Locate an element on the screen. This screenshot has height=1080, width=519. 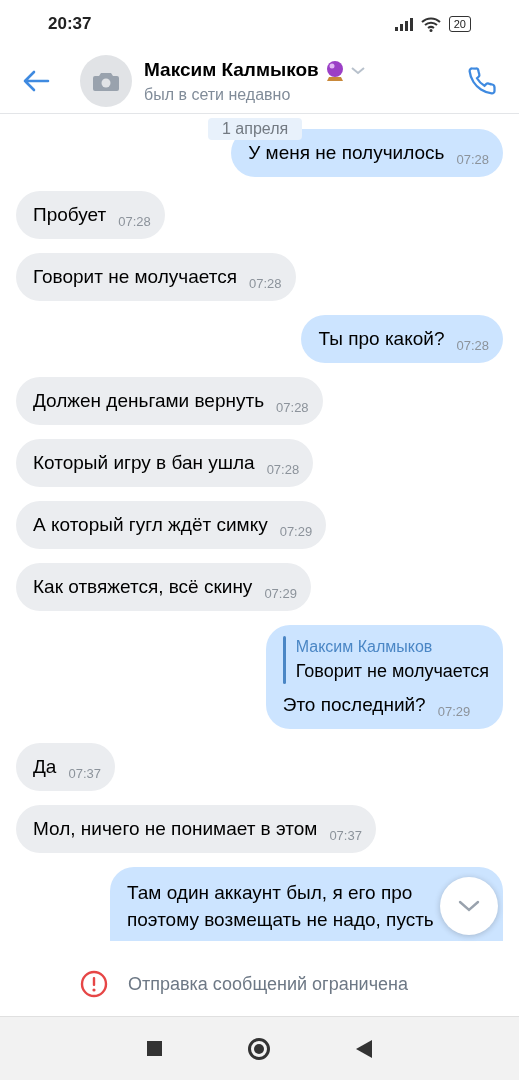
message-text: Пробует is located at coordinates (70, 215).